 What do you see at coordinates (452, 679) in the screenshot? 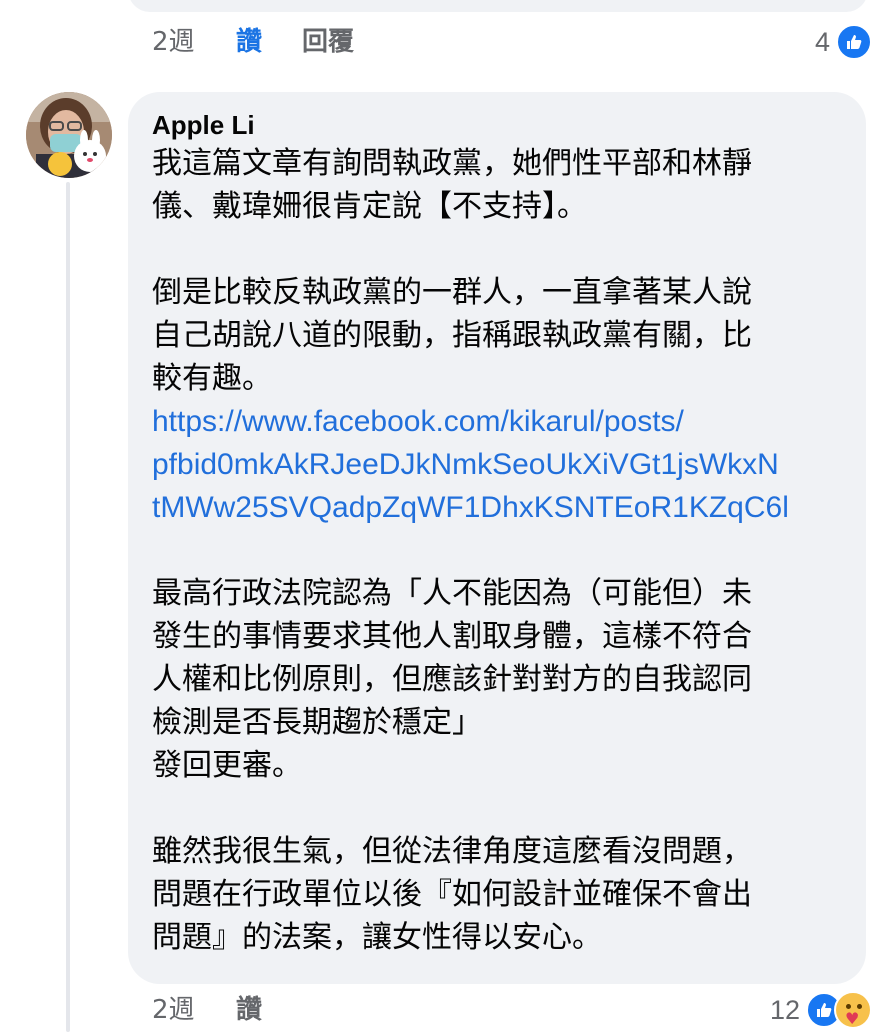
I see `comment-text-line: 人權和比例原則，但應該針對對方的自我認同` at bounding box center [452, 679].